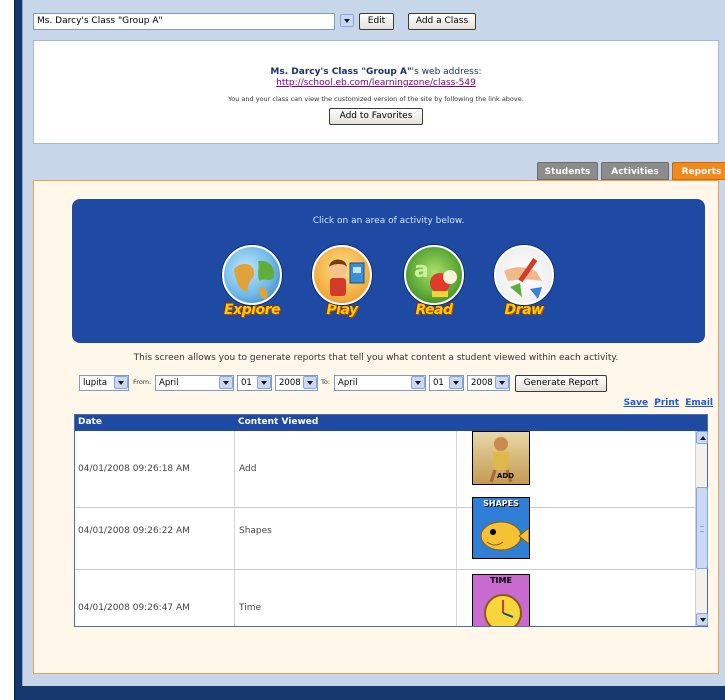 The image size is (725, 700). I want to click on class-select: Ms. Darcy's Class "Group A", so click(184, 21).